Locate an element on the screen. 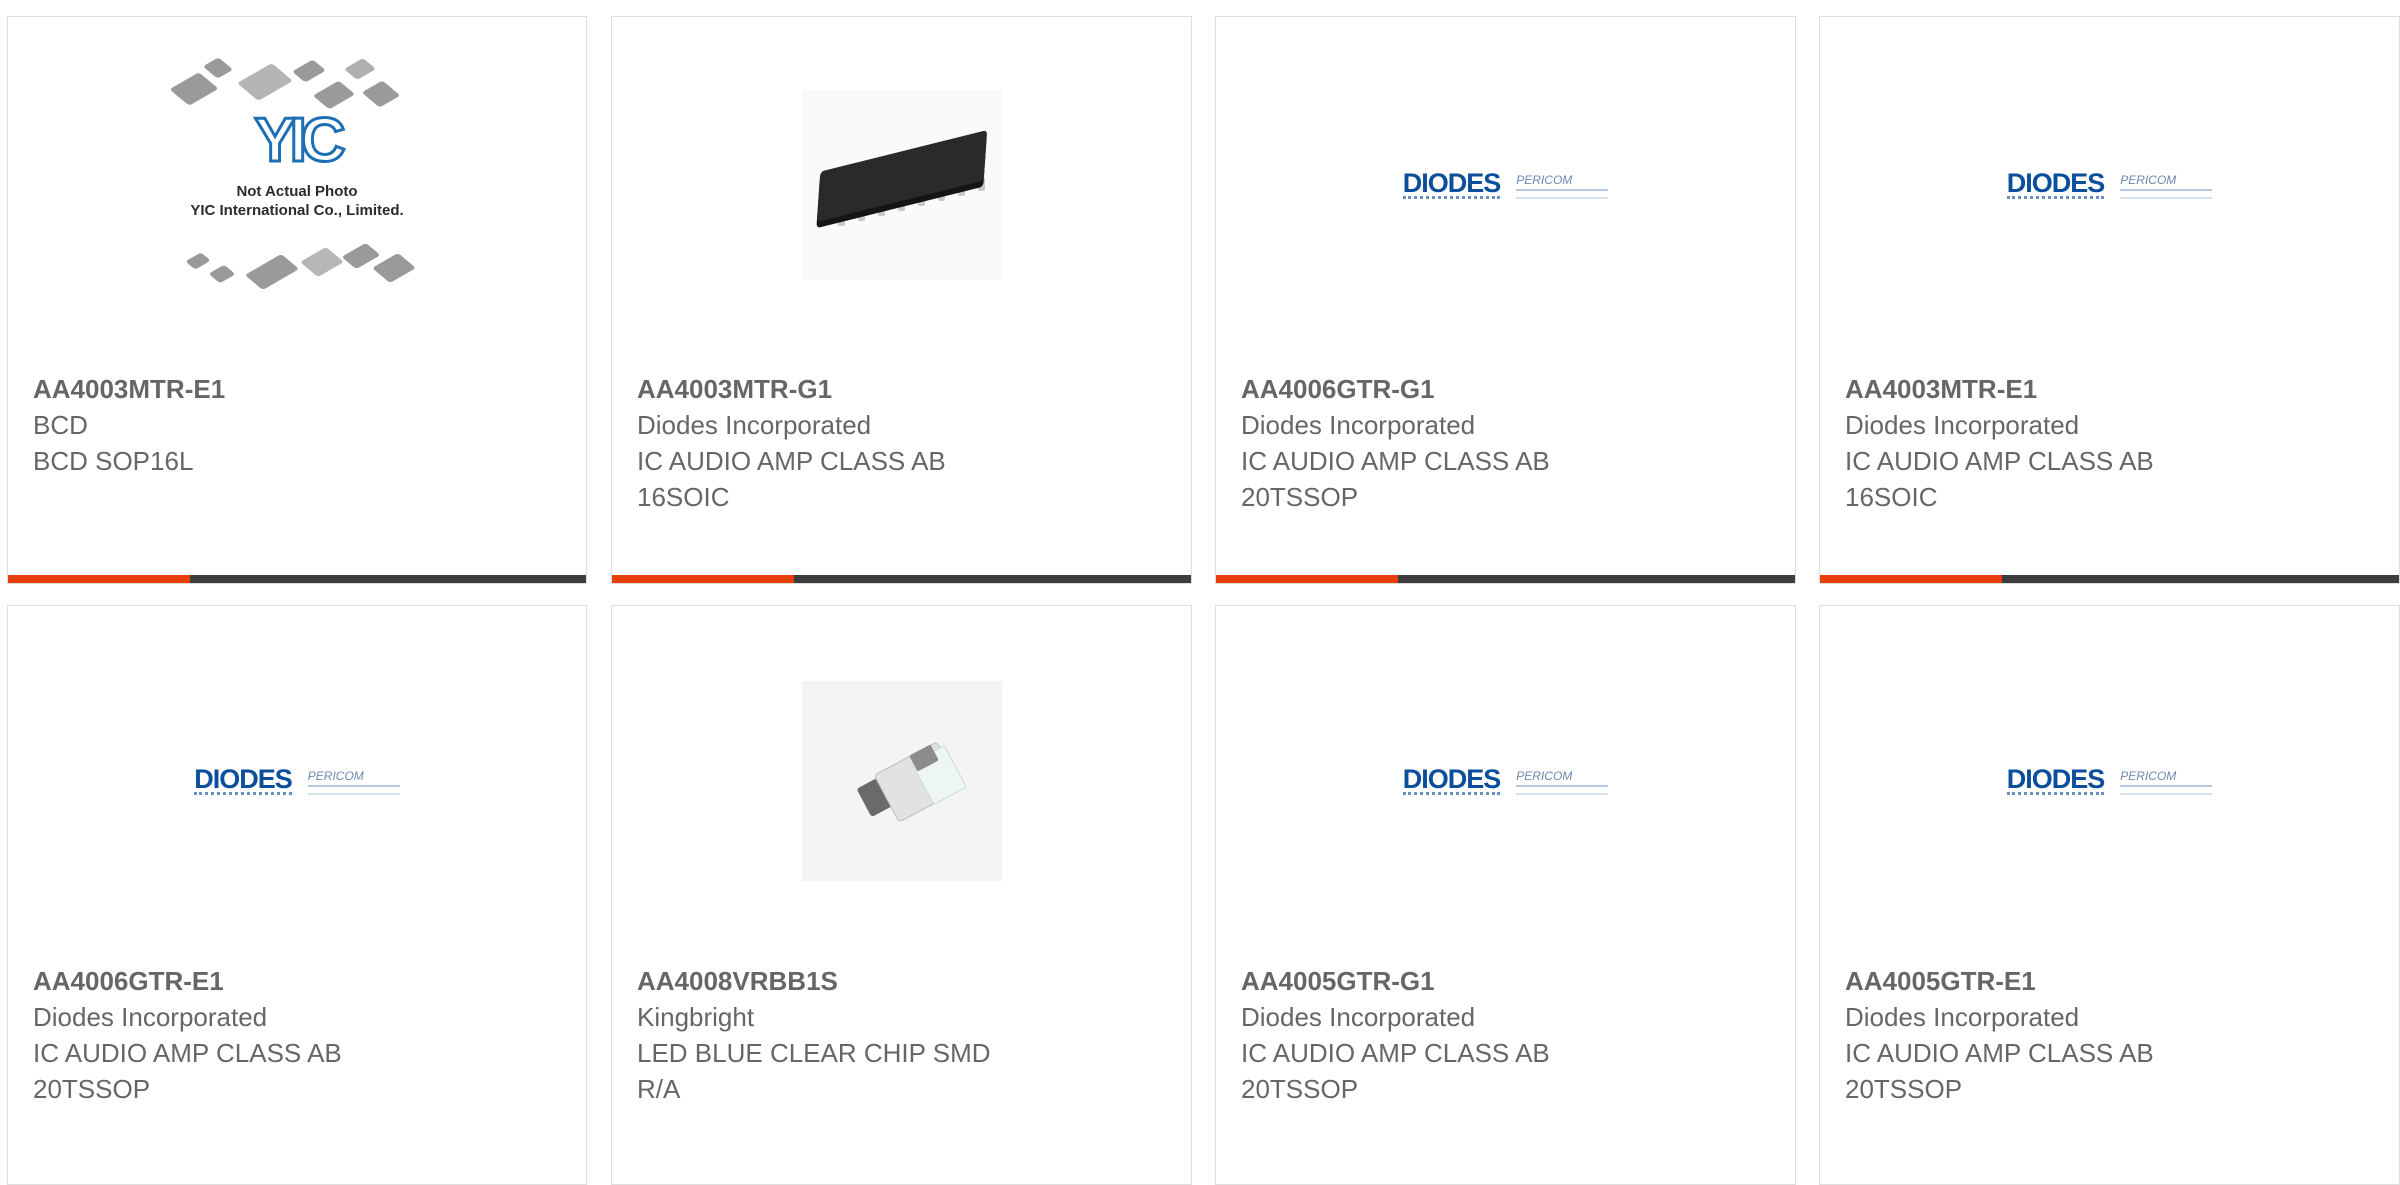 The image size is (2400, 1185). yic-logo-icon: YIC is located at coordinates (300, 140).